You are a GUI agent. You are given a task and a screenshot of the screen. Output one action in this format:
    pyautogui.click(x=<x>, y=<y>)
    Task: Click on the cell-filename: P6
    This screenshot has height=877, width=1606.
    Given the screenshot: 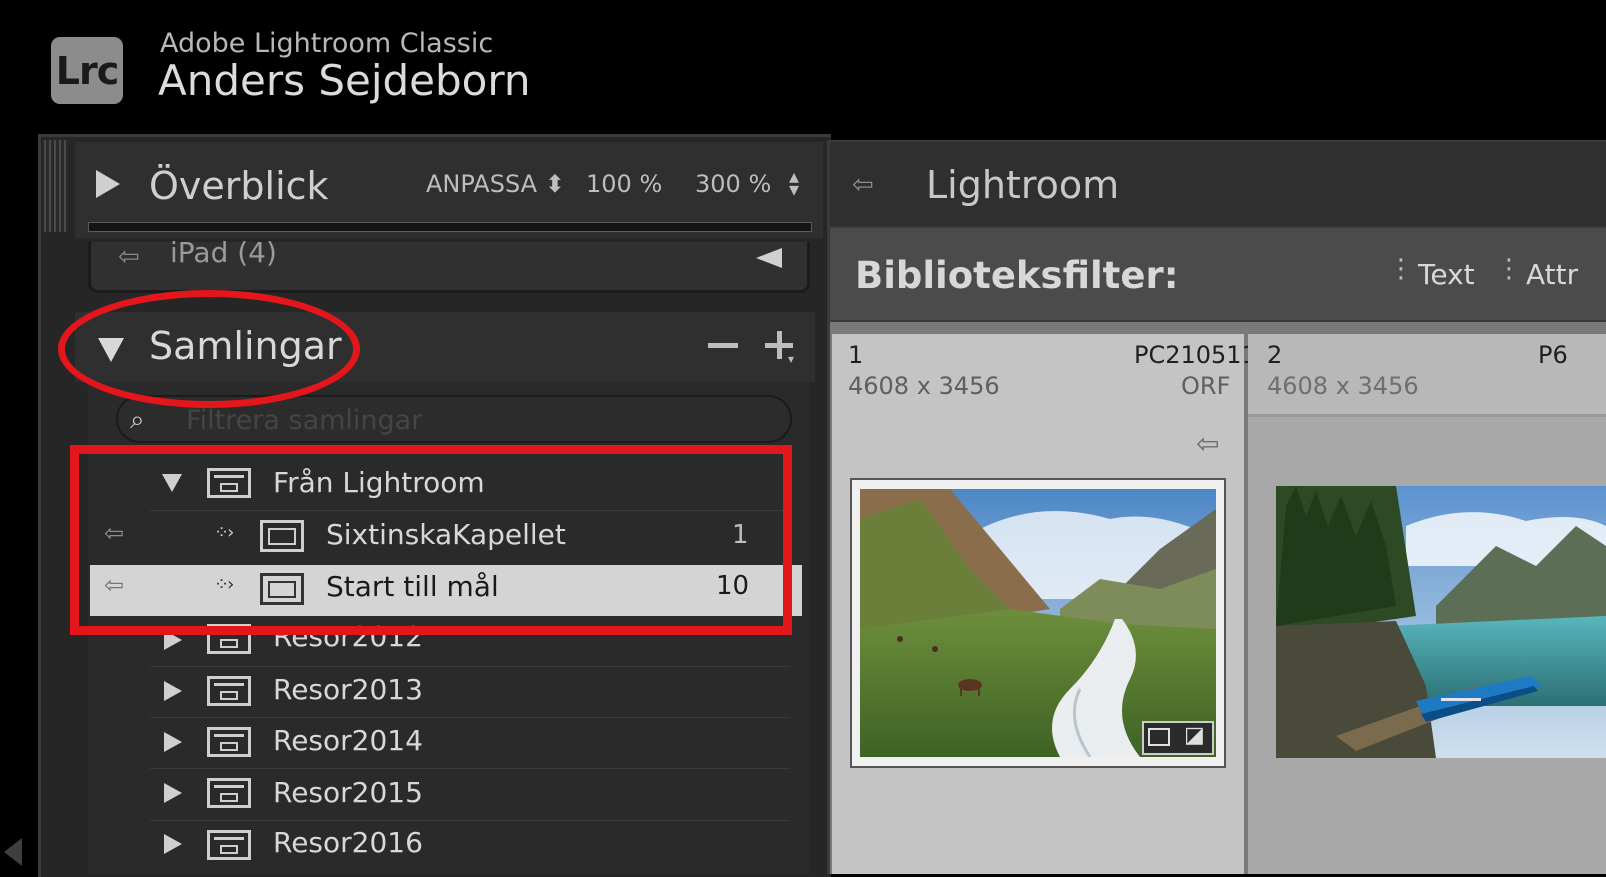 What is the action you would take?
    pyautogui.click(x=1553, y=355)
    